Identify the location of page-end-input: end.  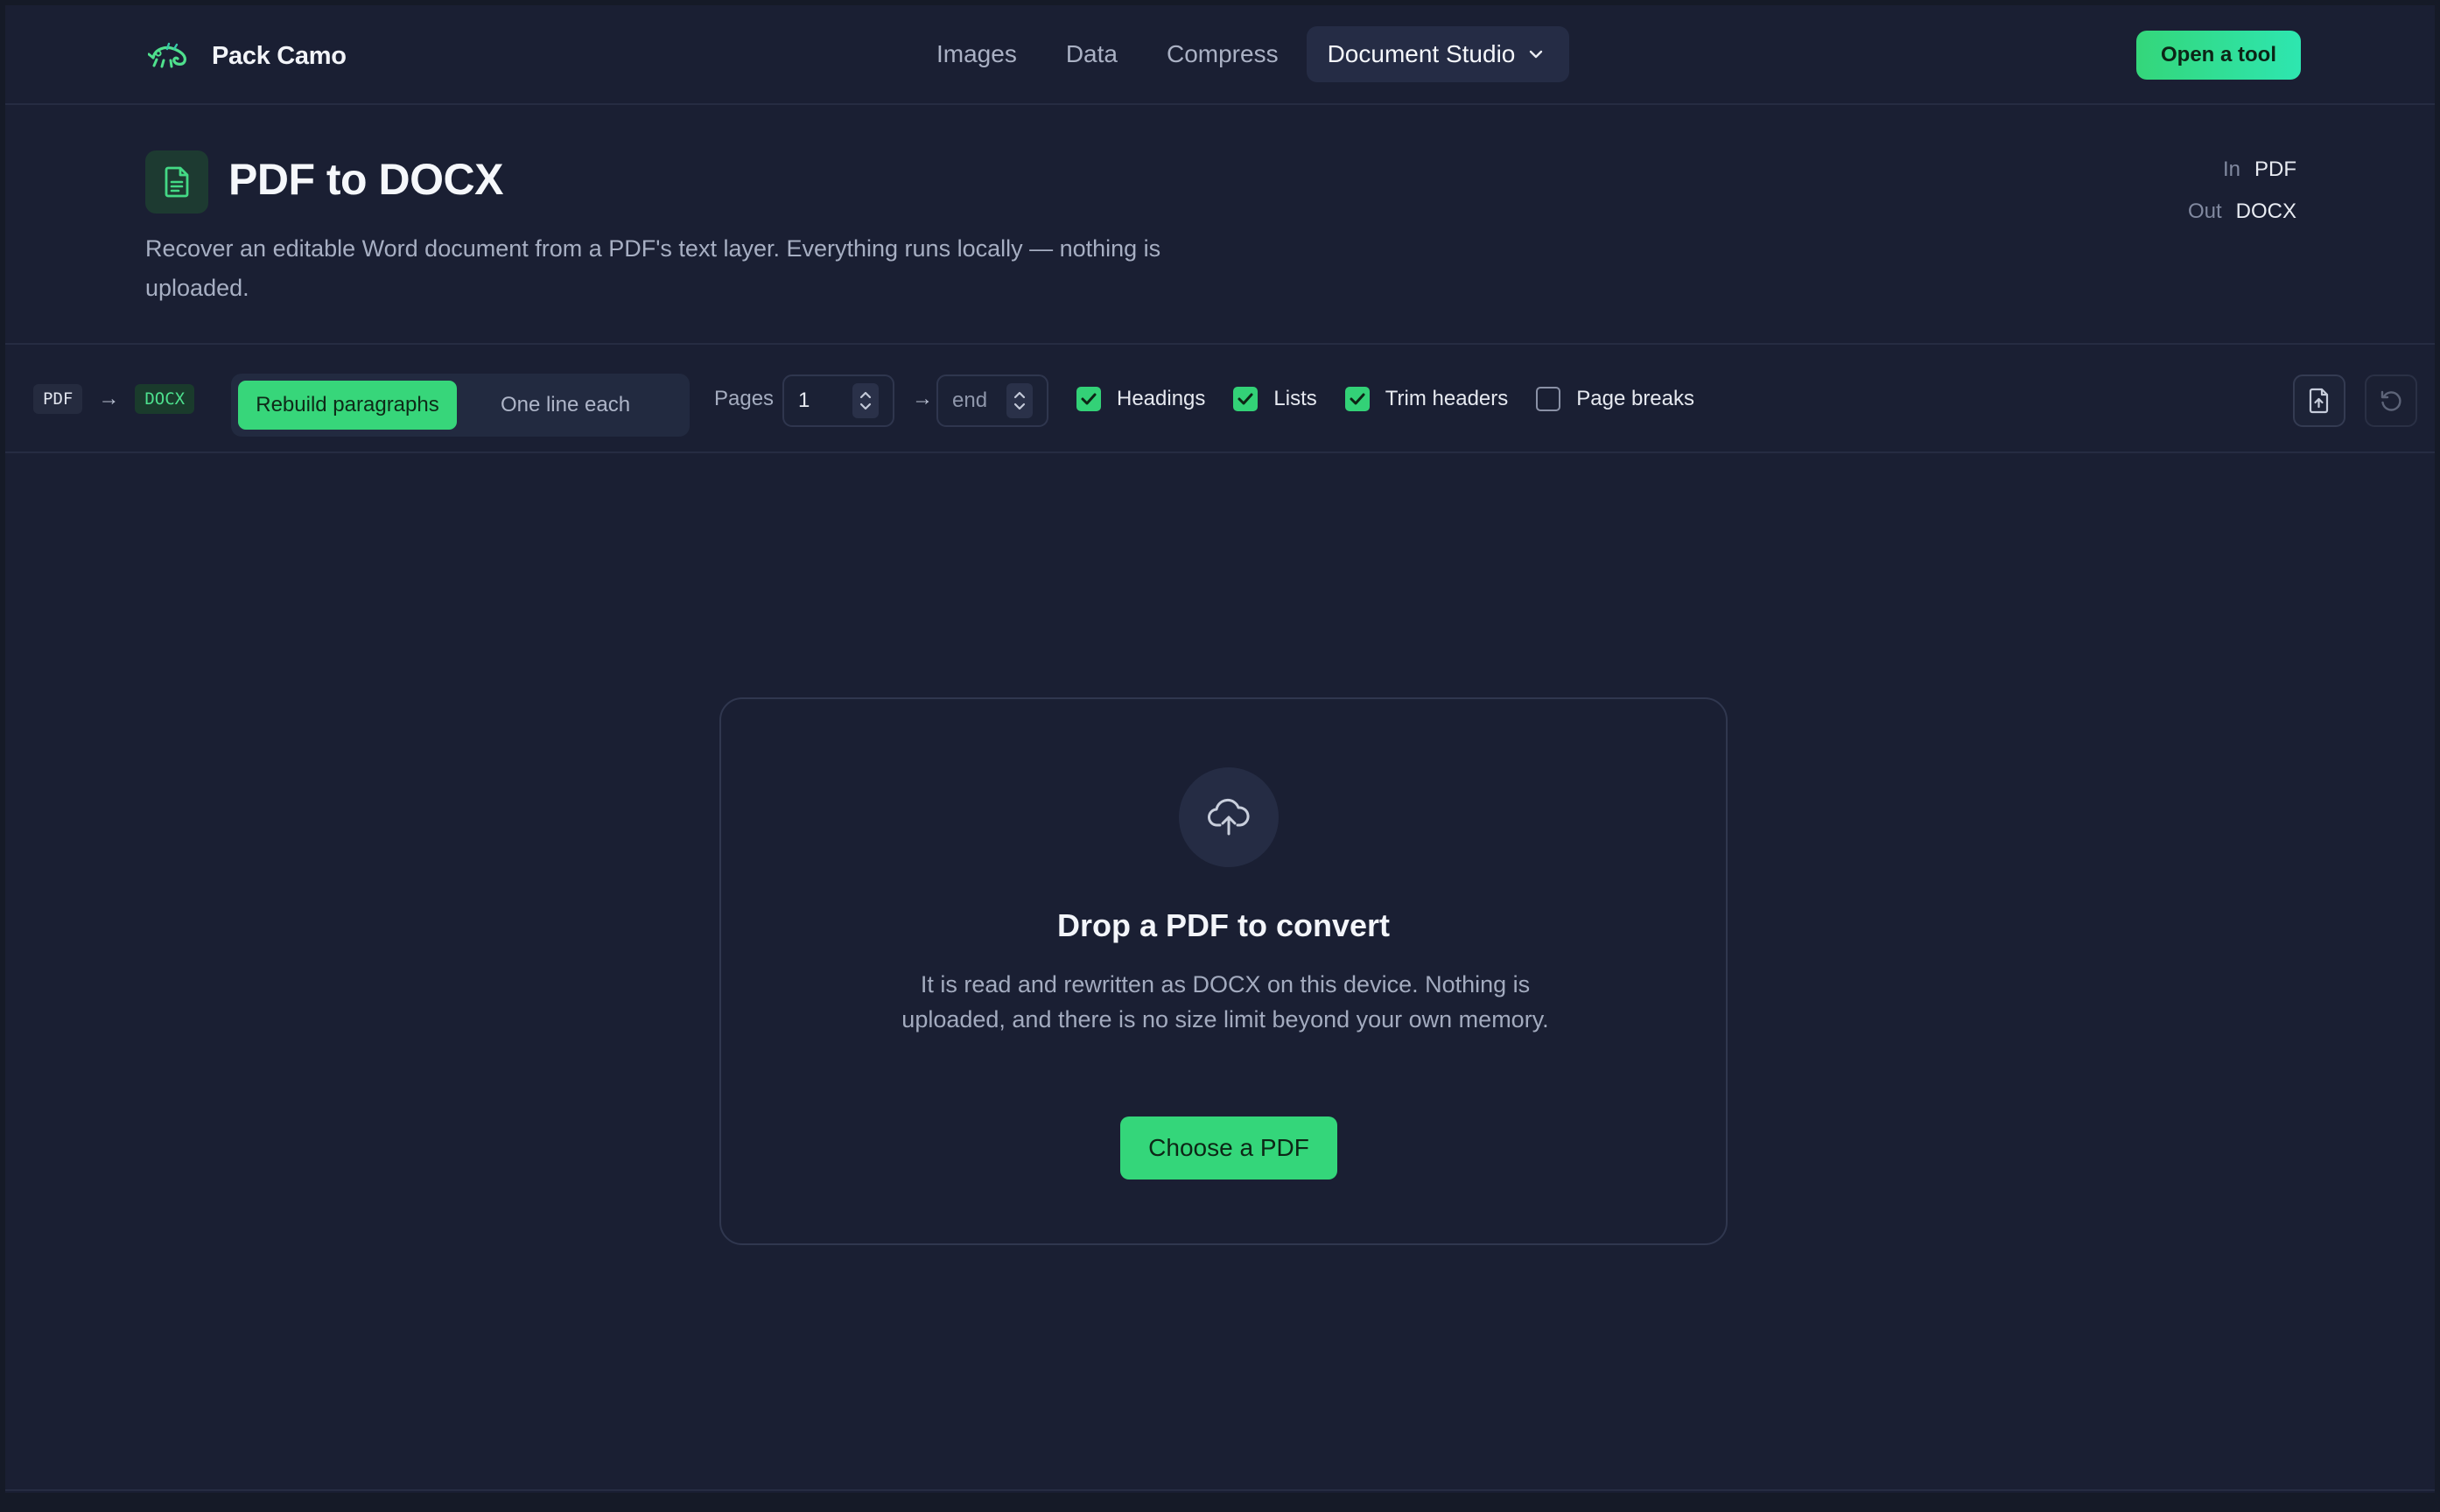
(992, 400).